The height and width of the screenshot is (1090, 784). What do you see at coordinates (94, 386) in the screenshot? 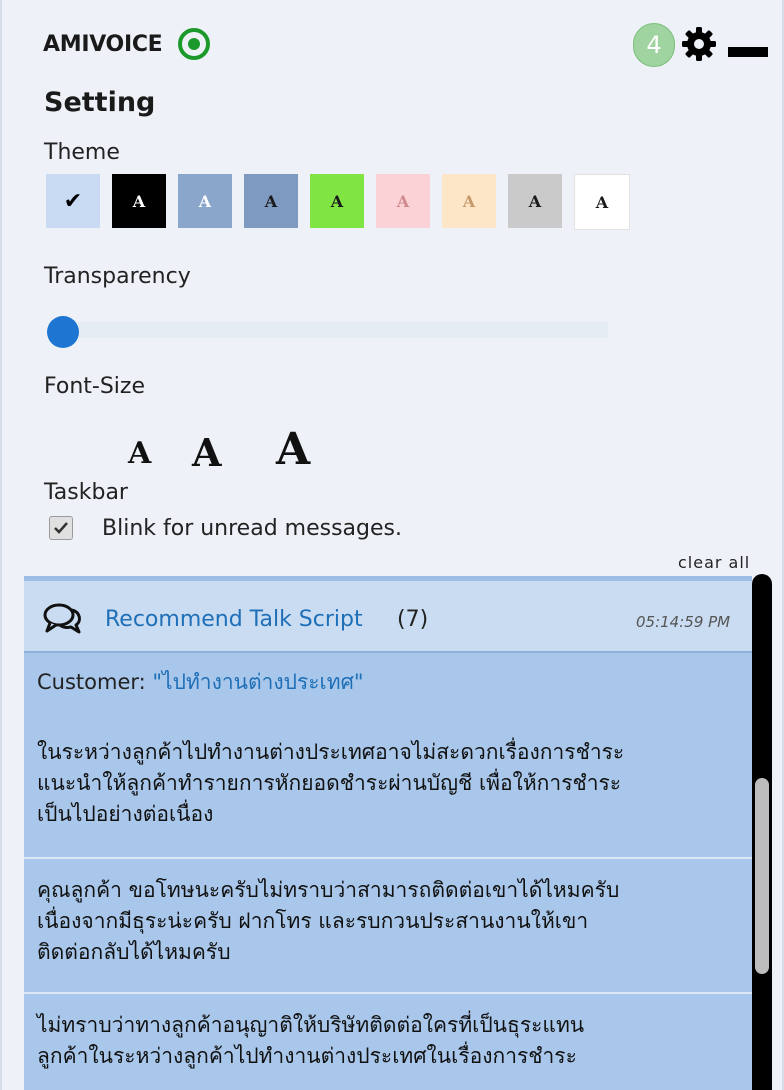
I see `font-size-label: Font-Size` at bounding box center [94, 386].